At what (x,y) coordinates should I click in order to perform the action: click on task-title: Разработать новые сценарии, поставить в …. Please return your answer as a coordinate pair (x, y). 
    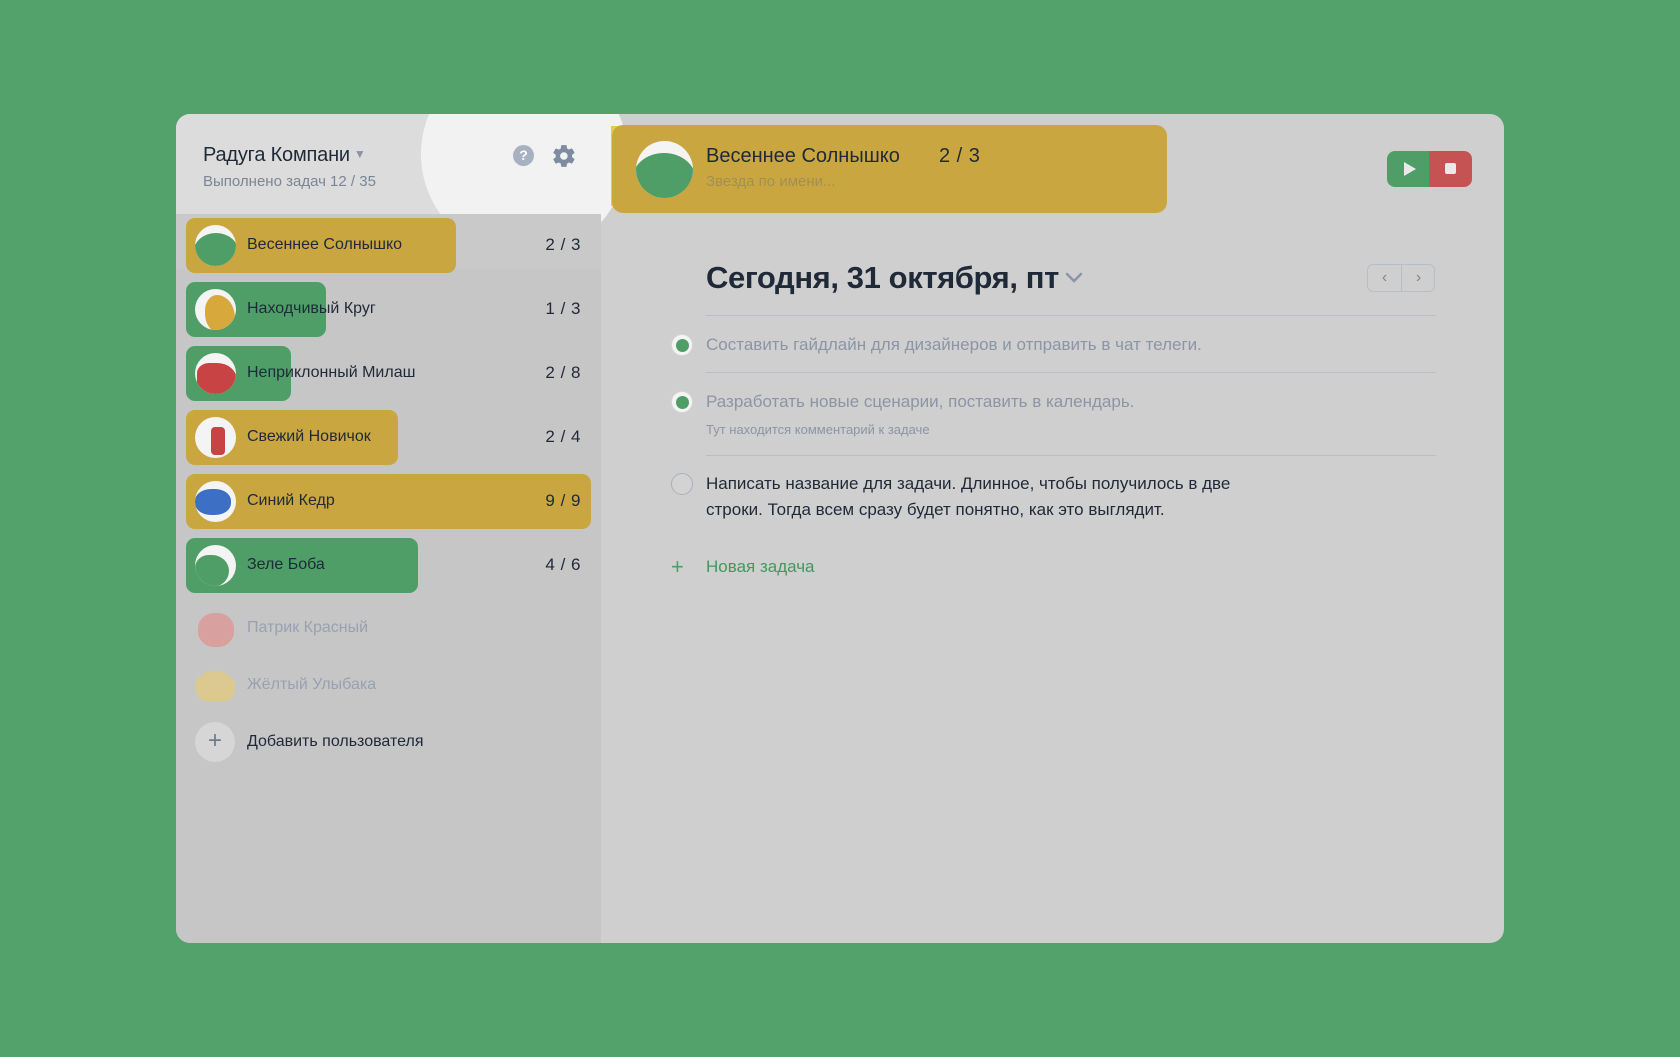
    Looking at the image, I should click on (920, 402).